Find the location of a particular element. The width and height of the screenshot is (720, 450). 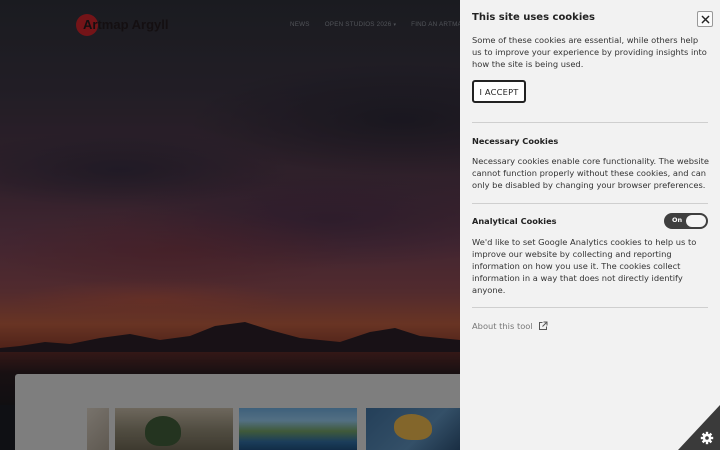

analytics-toggle: On is located at coordinates (686, 221).